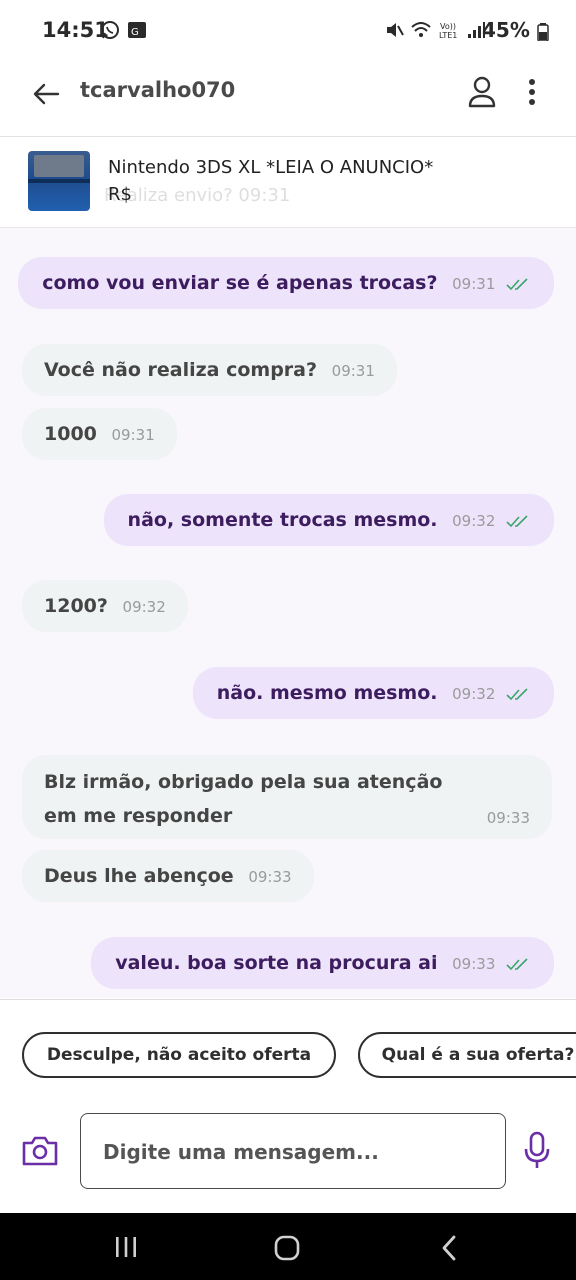 This screenshot has height=1280, width=576. I want to click on status-time: 14:51, so click(75, 30).